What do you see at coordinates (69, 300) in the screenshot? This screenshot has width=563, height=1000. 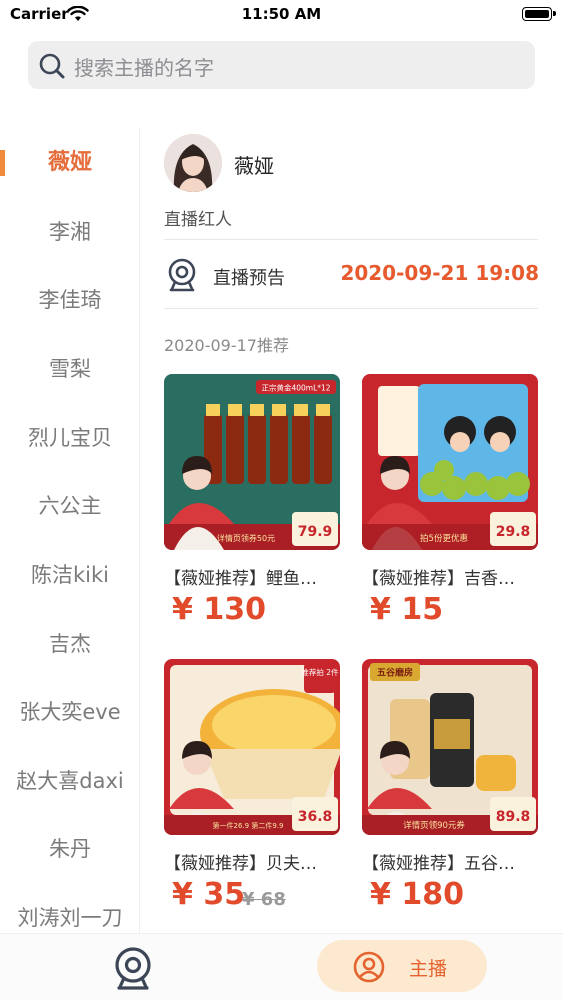 I see `sidebar-item-lijiaqi: 李佳琦` at bounding box center [69, 300].